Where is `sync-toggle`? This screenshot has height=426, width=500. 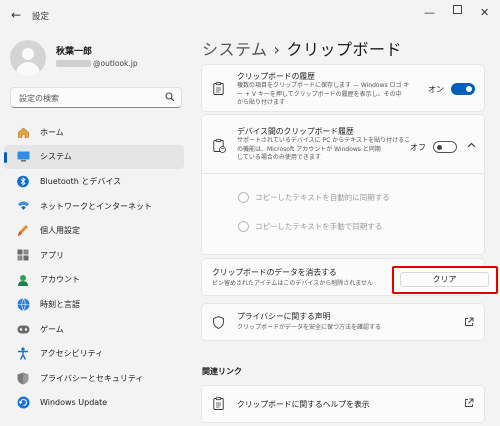 sync-toggle is located at coordinates (445, 147).